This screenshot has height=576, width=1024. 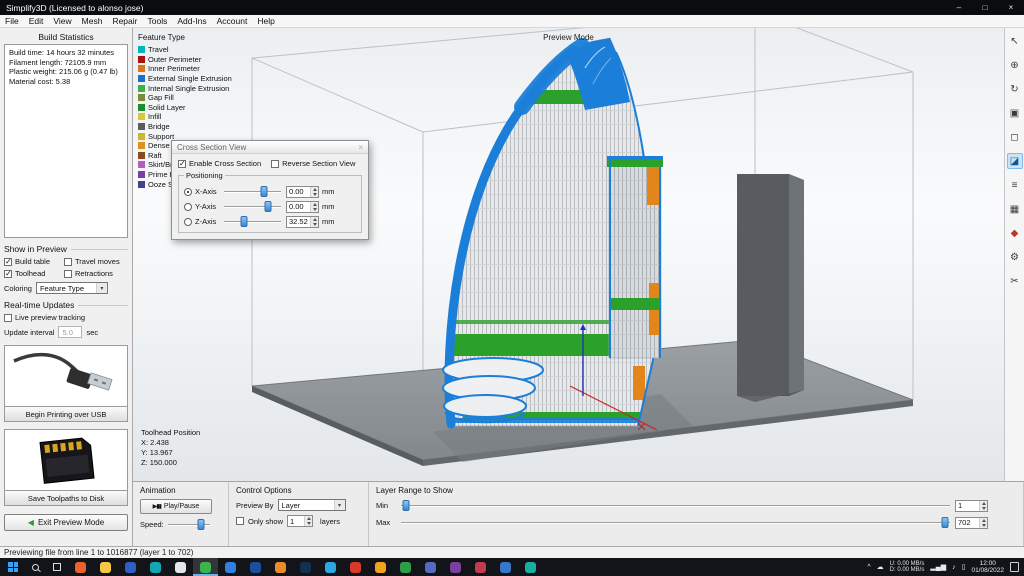 What do you see at coordinates (360, 147) in the screenshot?
I see `dialog-close-icon: ×` at bounding box center [360, 147].